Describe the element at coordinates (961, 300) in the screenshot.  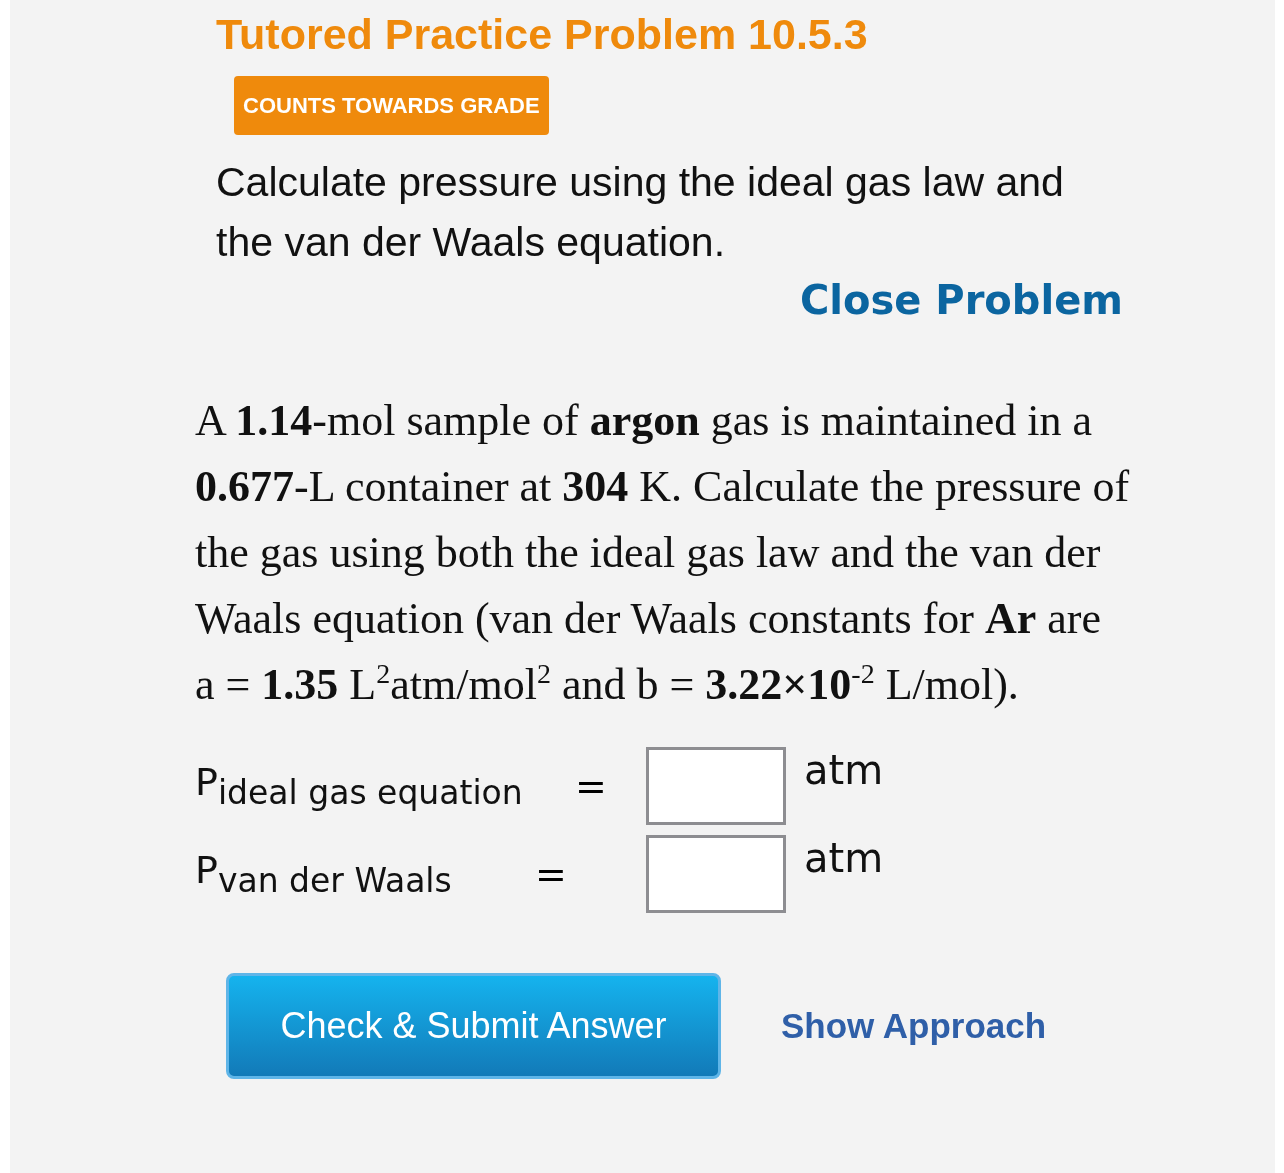
I see `close-problem-link: Close Problem` at that location.